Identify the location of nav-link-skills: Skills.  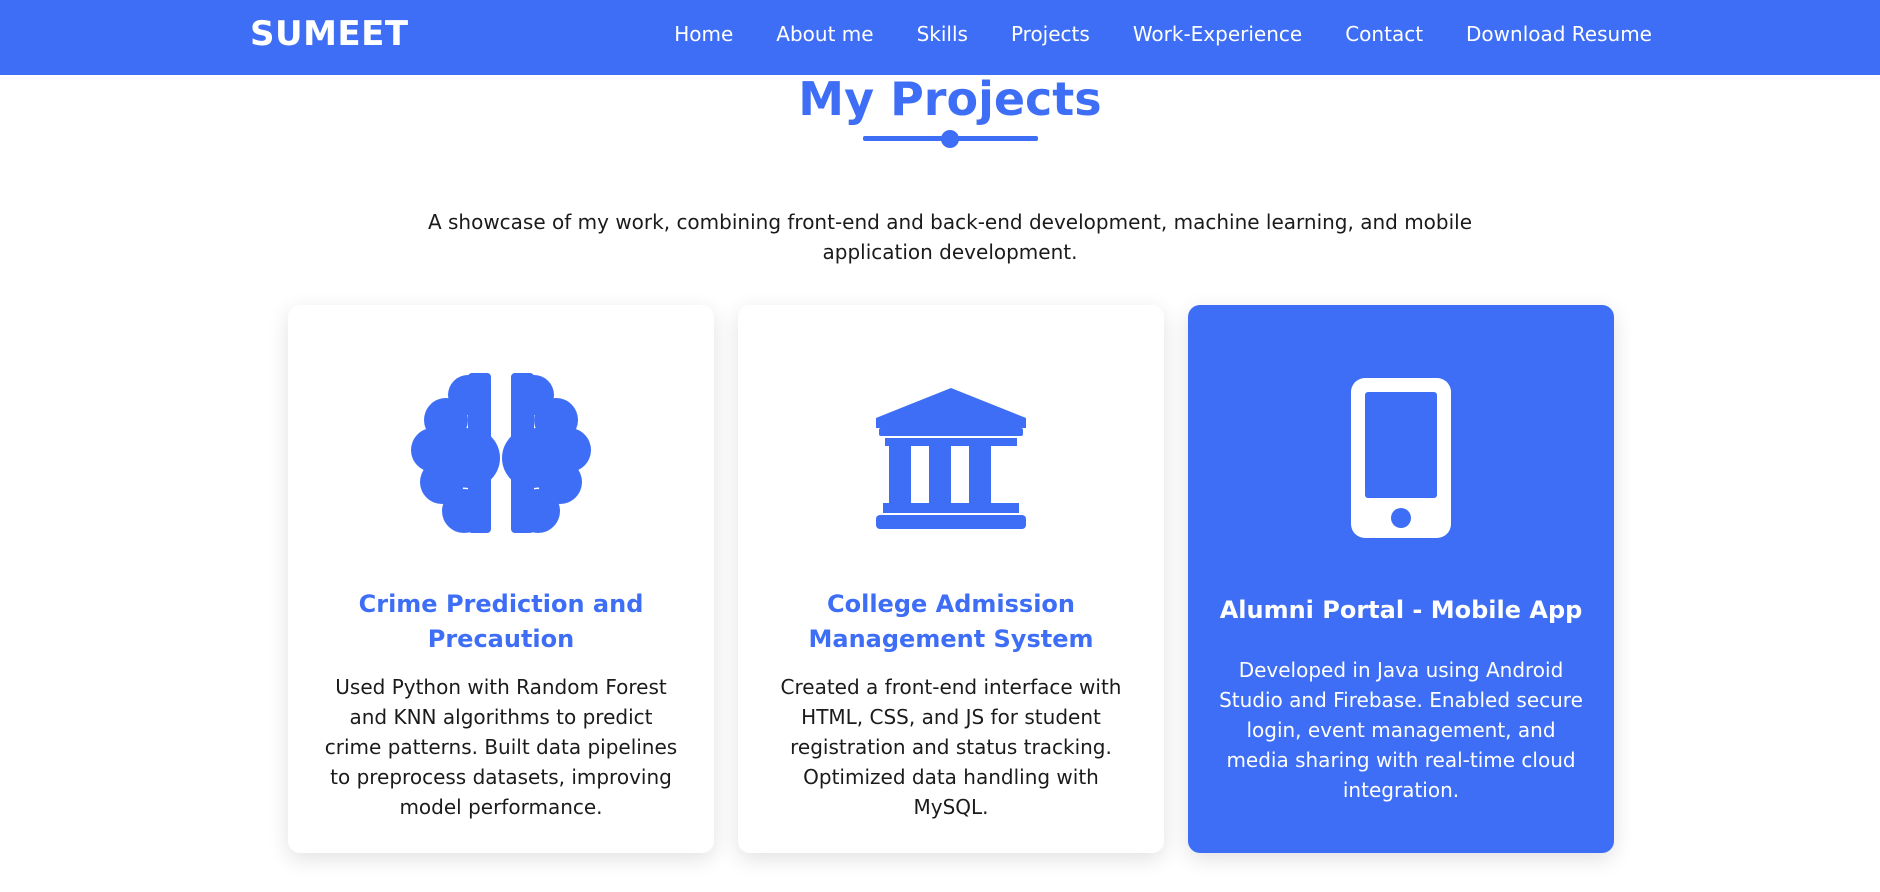
(942, 34).